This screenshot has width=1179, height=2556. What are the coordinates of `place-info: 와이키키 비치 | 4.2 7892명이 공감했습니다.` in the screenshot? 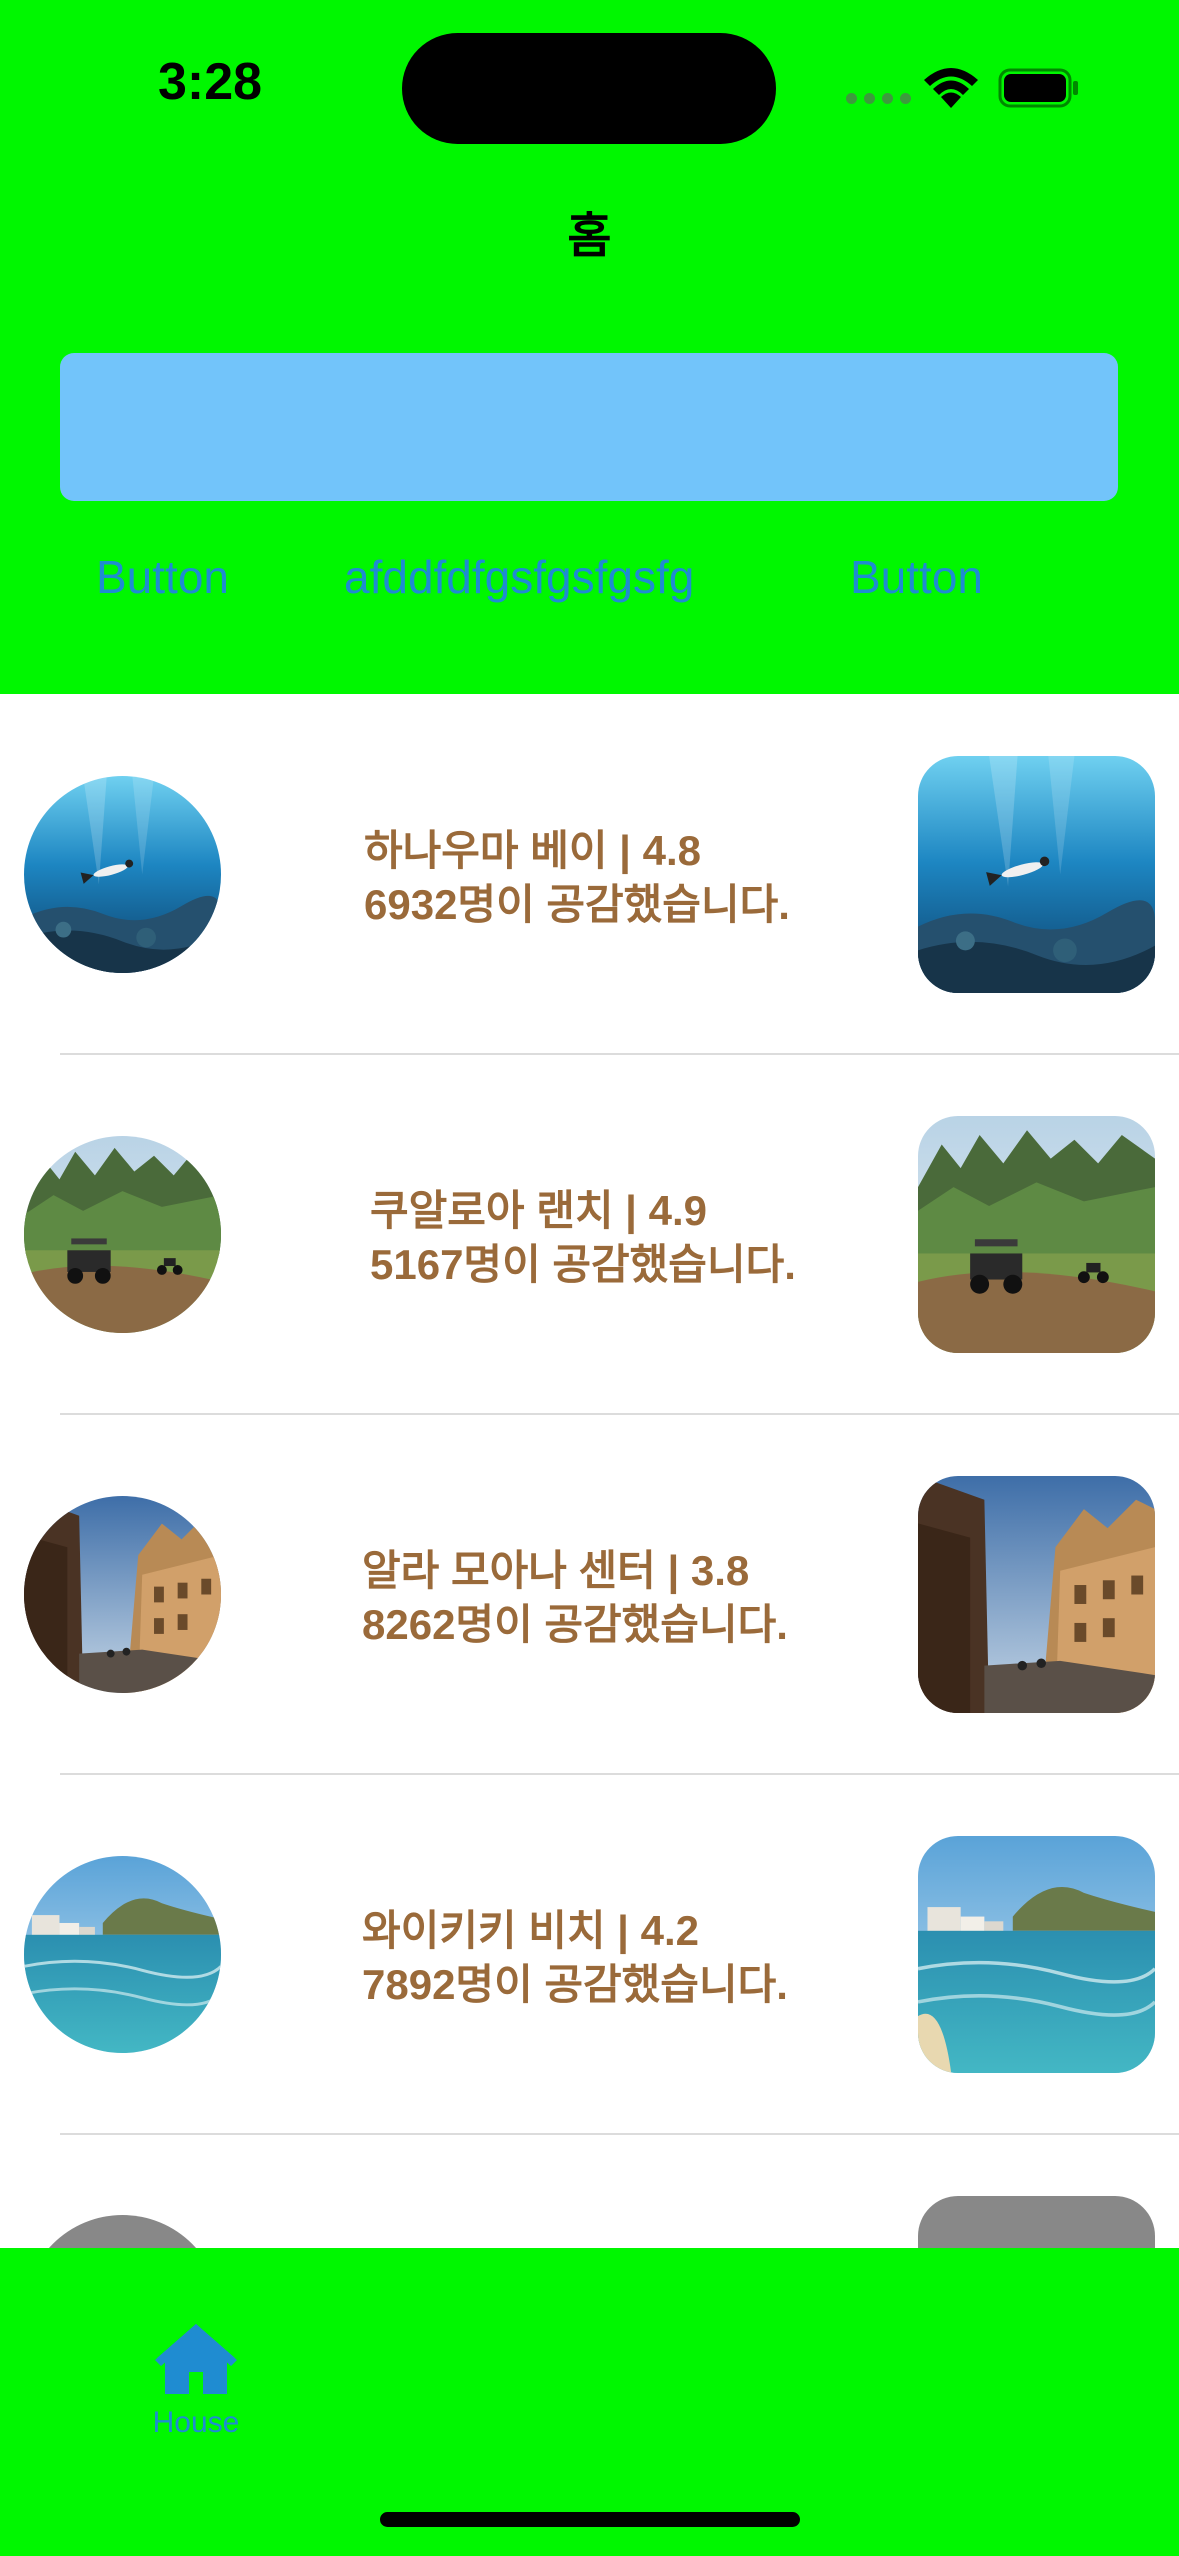 It's located at (575, 1958).